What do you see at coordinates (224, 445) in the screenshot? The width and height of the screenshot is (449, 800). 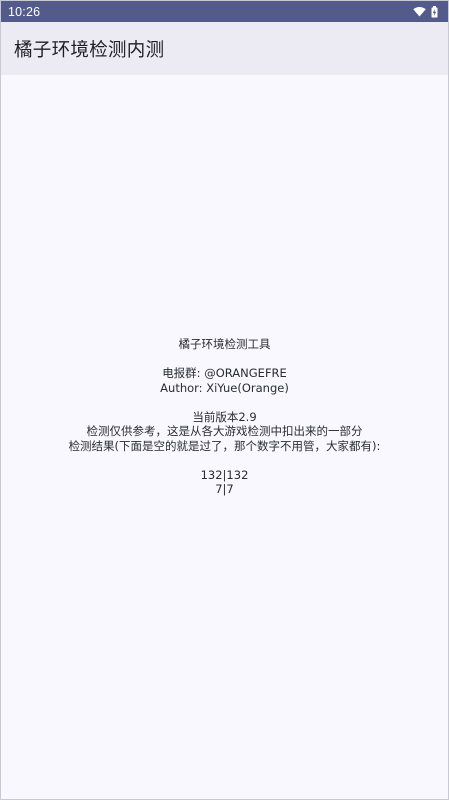 I see `result-label-text: 检测结果(下面是空的就是过了，那个数字不用管，大家都有):` at bounding box center [224, 445].